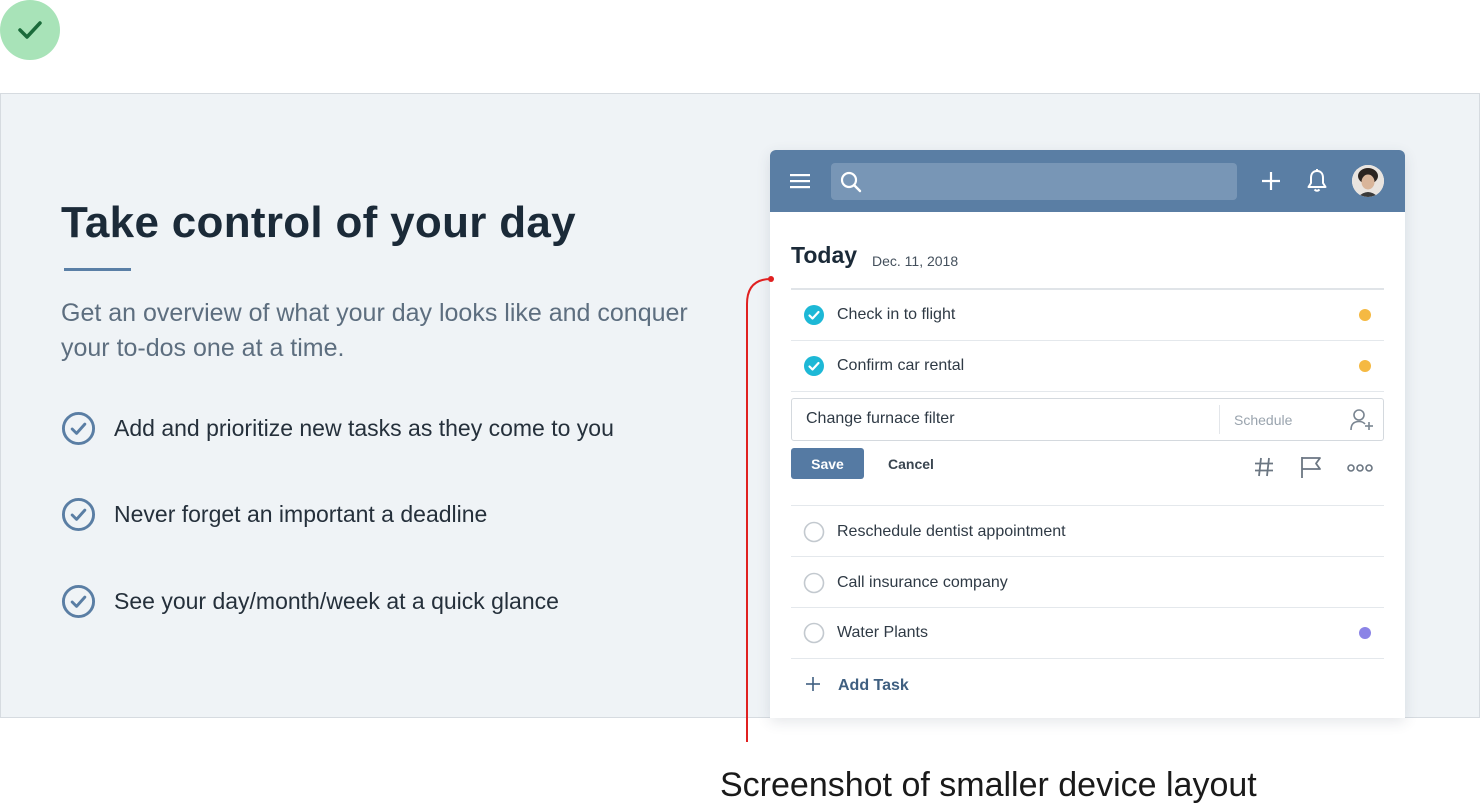 This screenshot has height=808, width=1480. Describe the element at coordinates (1087, 633) in the screenshot. I see `task-row: Water Plants` at that location.